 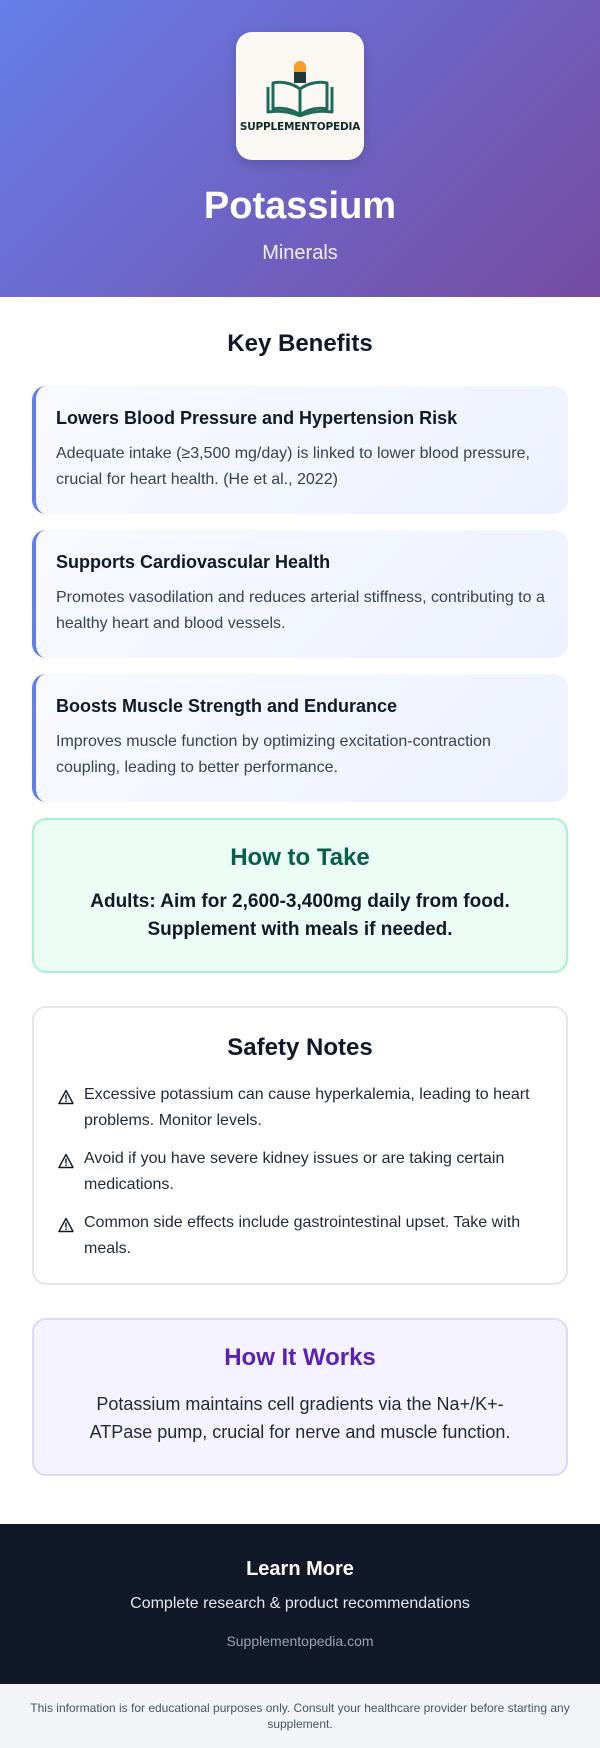 What do you see at coordinates (300, 206) in the screenshot?
I see `page-title: Potassium` at bounding box center [300, 206].